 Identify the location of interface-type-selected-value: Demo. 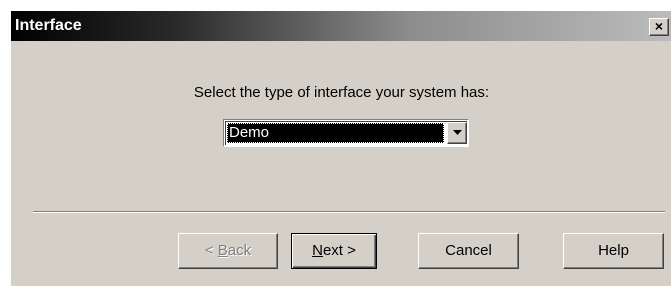
(335, 133).